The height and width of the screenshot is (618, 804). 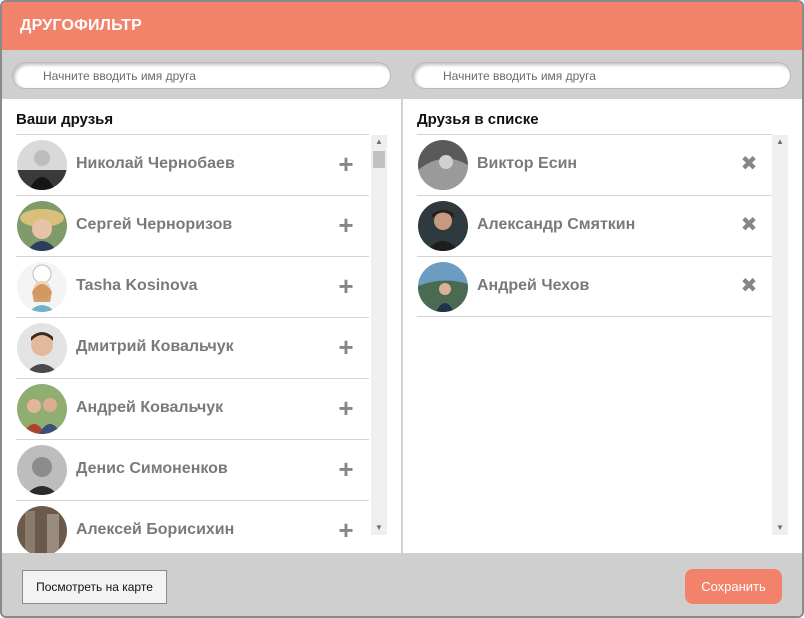 I want to click on list-item: Алексей Борисихин +, so click(x=192, y=526).